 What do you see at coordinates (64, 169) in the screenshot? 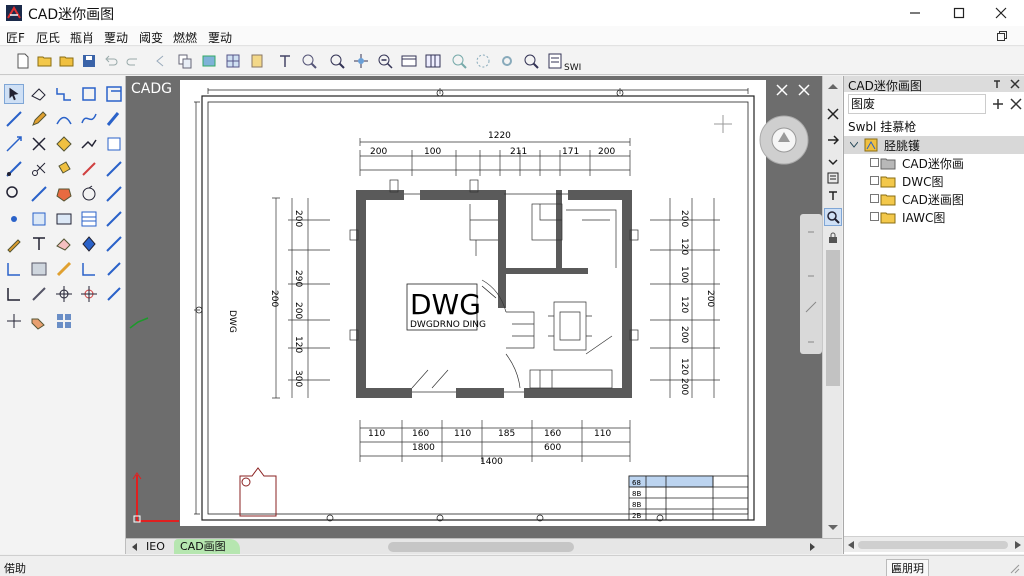
I see `fill-icon` at bounding box center [64, 169].